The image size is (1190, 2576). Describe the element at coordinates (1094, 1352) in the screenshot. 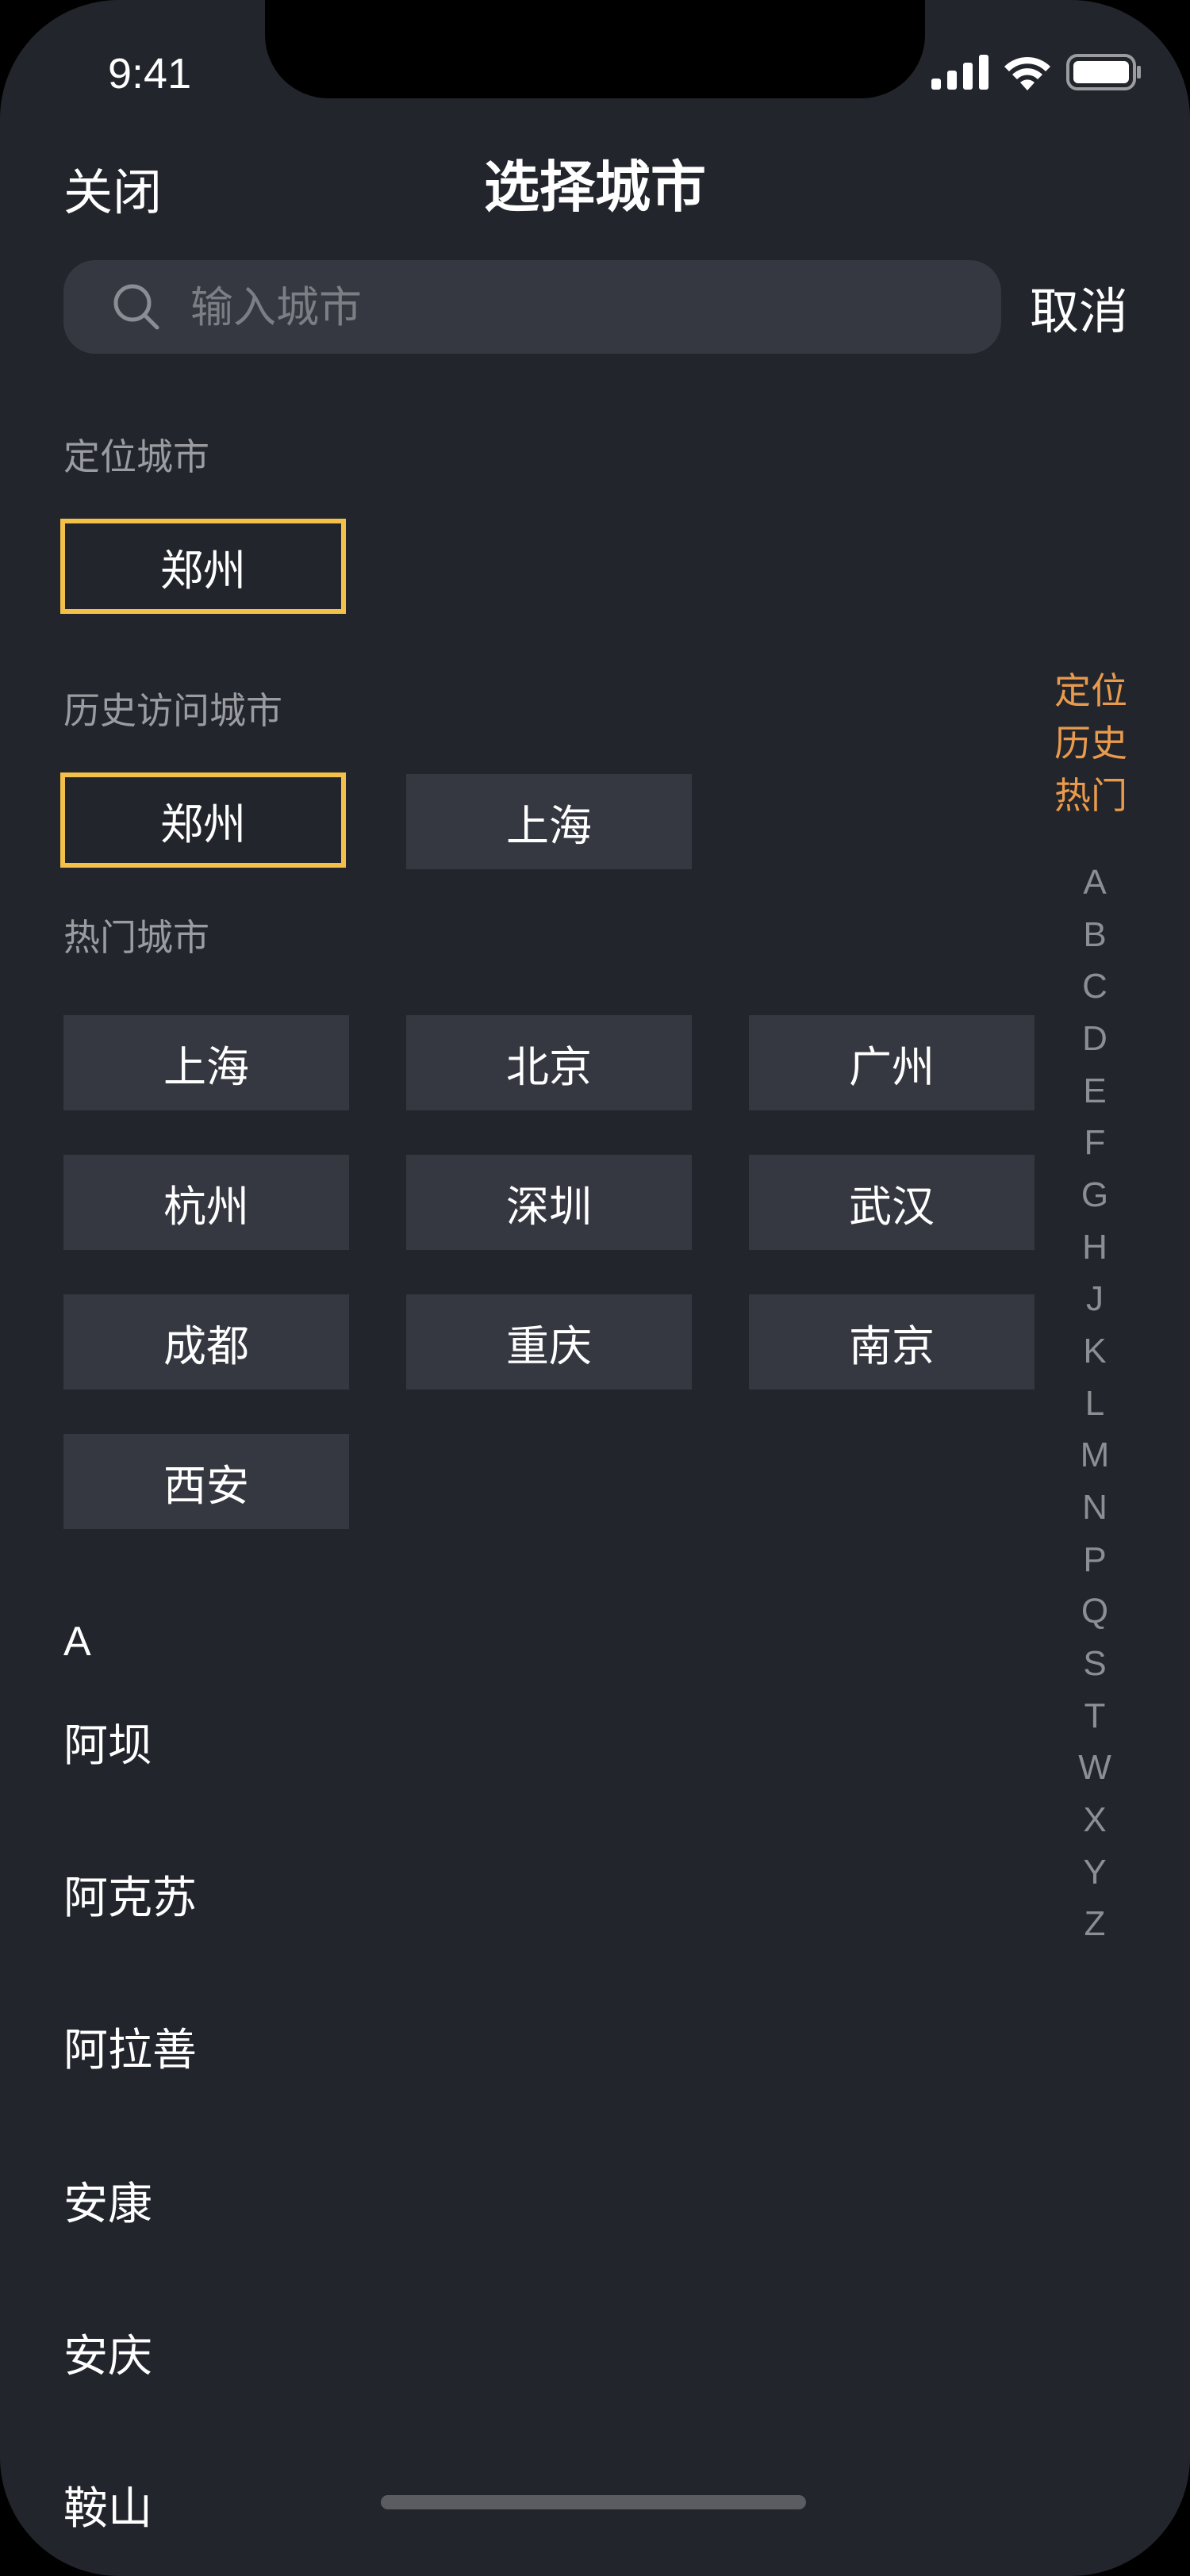

I see `index-letter: K` at that location.